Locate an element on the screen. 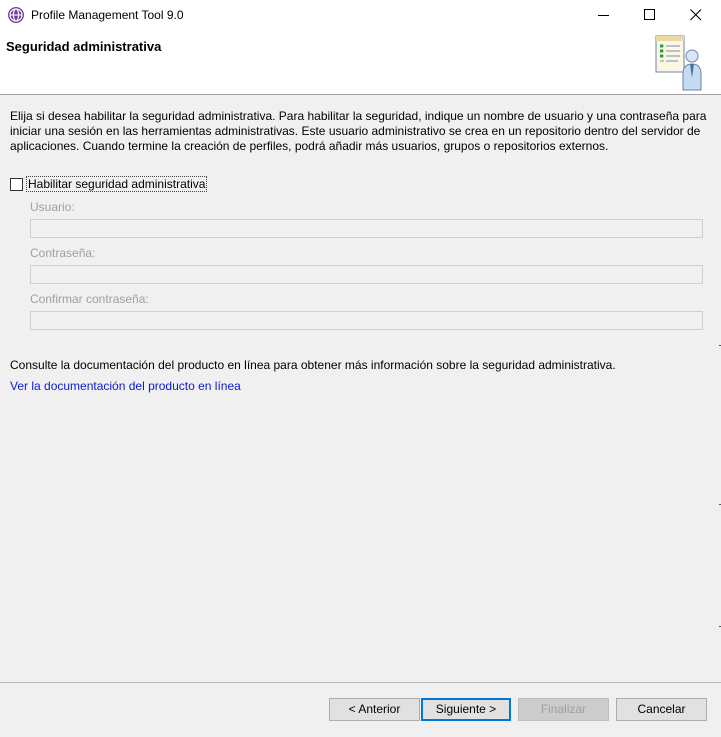 The height and width of the screenshot is (737, 721). maximize-button is located at coordinates (650, 15).